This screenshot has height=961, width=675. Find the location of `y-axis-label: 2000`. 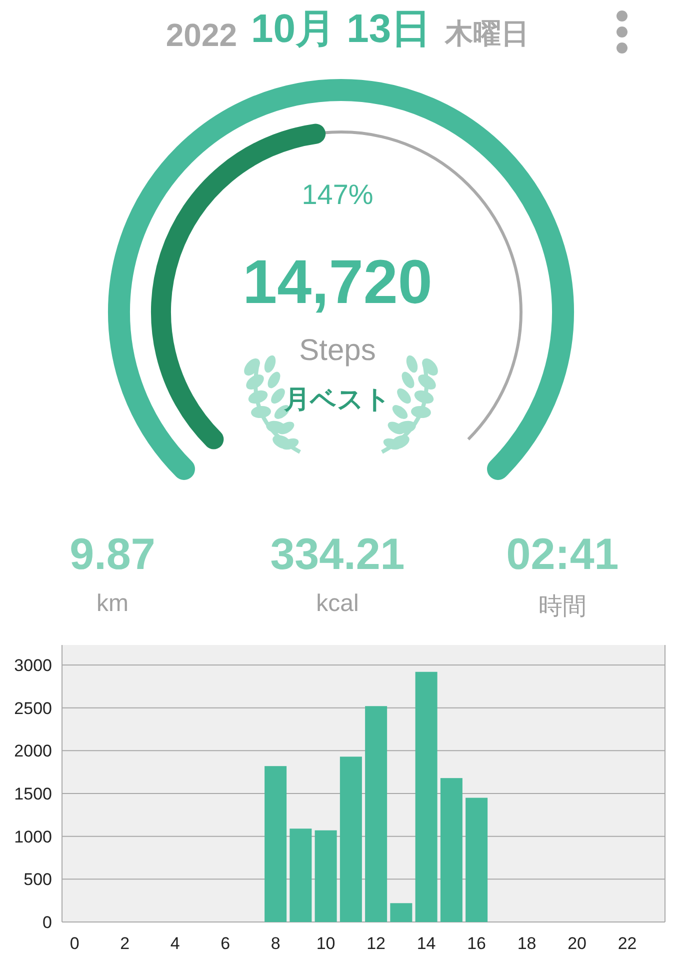

y-axis-label: 2000 is located at coordinates (33, 751).